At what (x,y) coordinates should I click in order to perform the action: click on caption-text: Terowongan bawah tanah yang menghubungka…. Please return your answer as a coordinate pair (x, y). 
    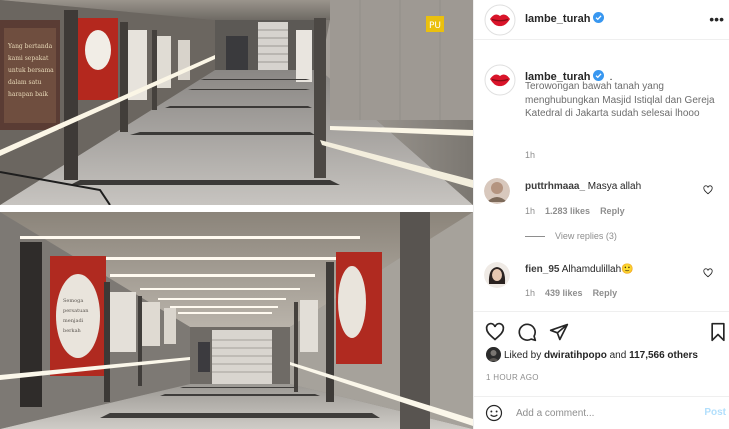
    Looking at the image, I should click on (620, 100).